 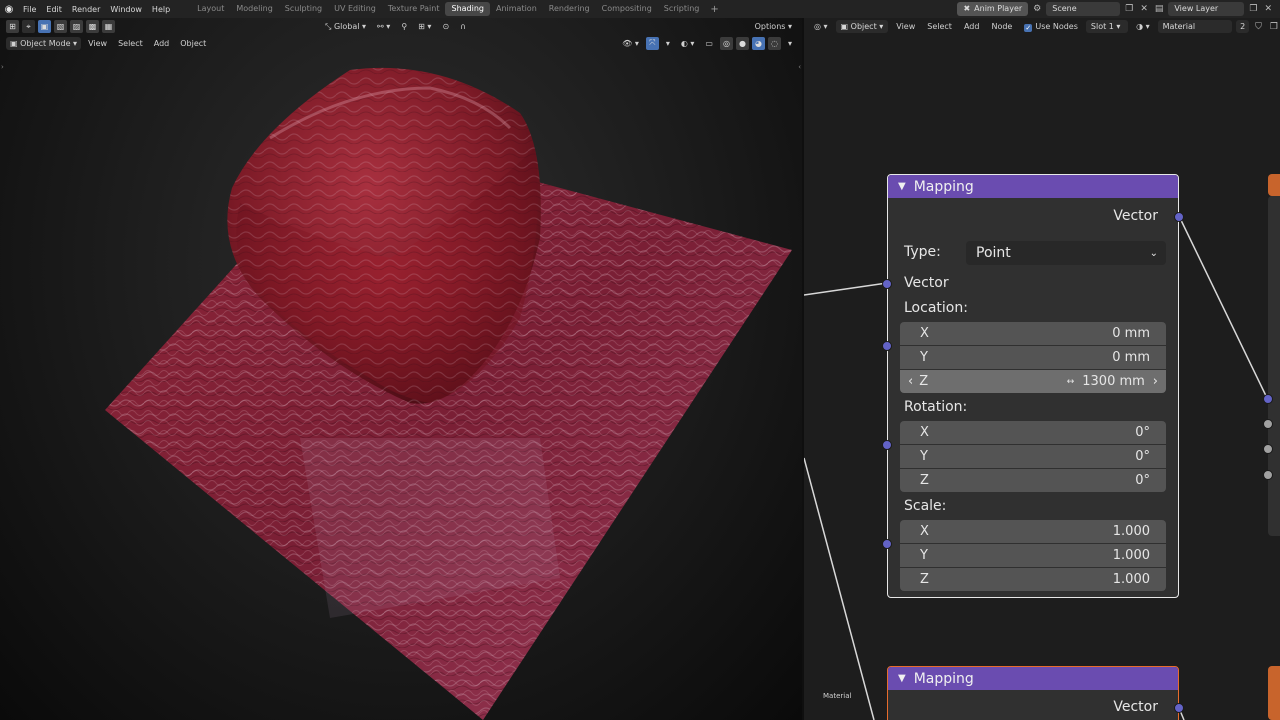 I want to click on add-workspace-button: +, so click(x=714, y=9).